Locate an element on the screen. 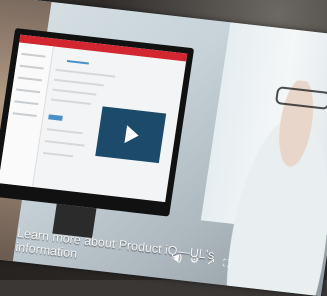 The height and width of the screenshot is (296, 327). play-icon is located at coordinates (132, 135).